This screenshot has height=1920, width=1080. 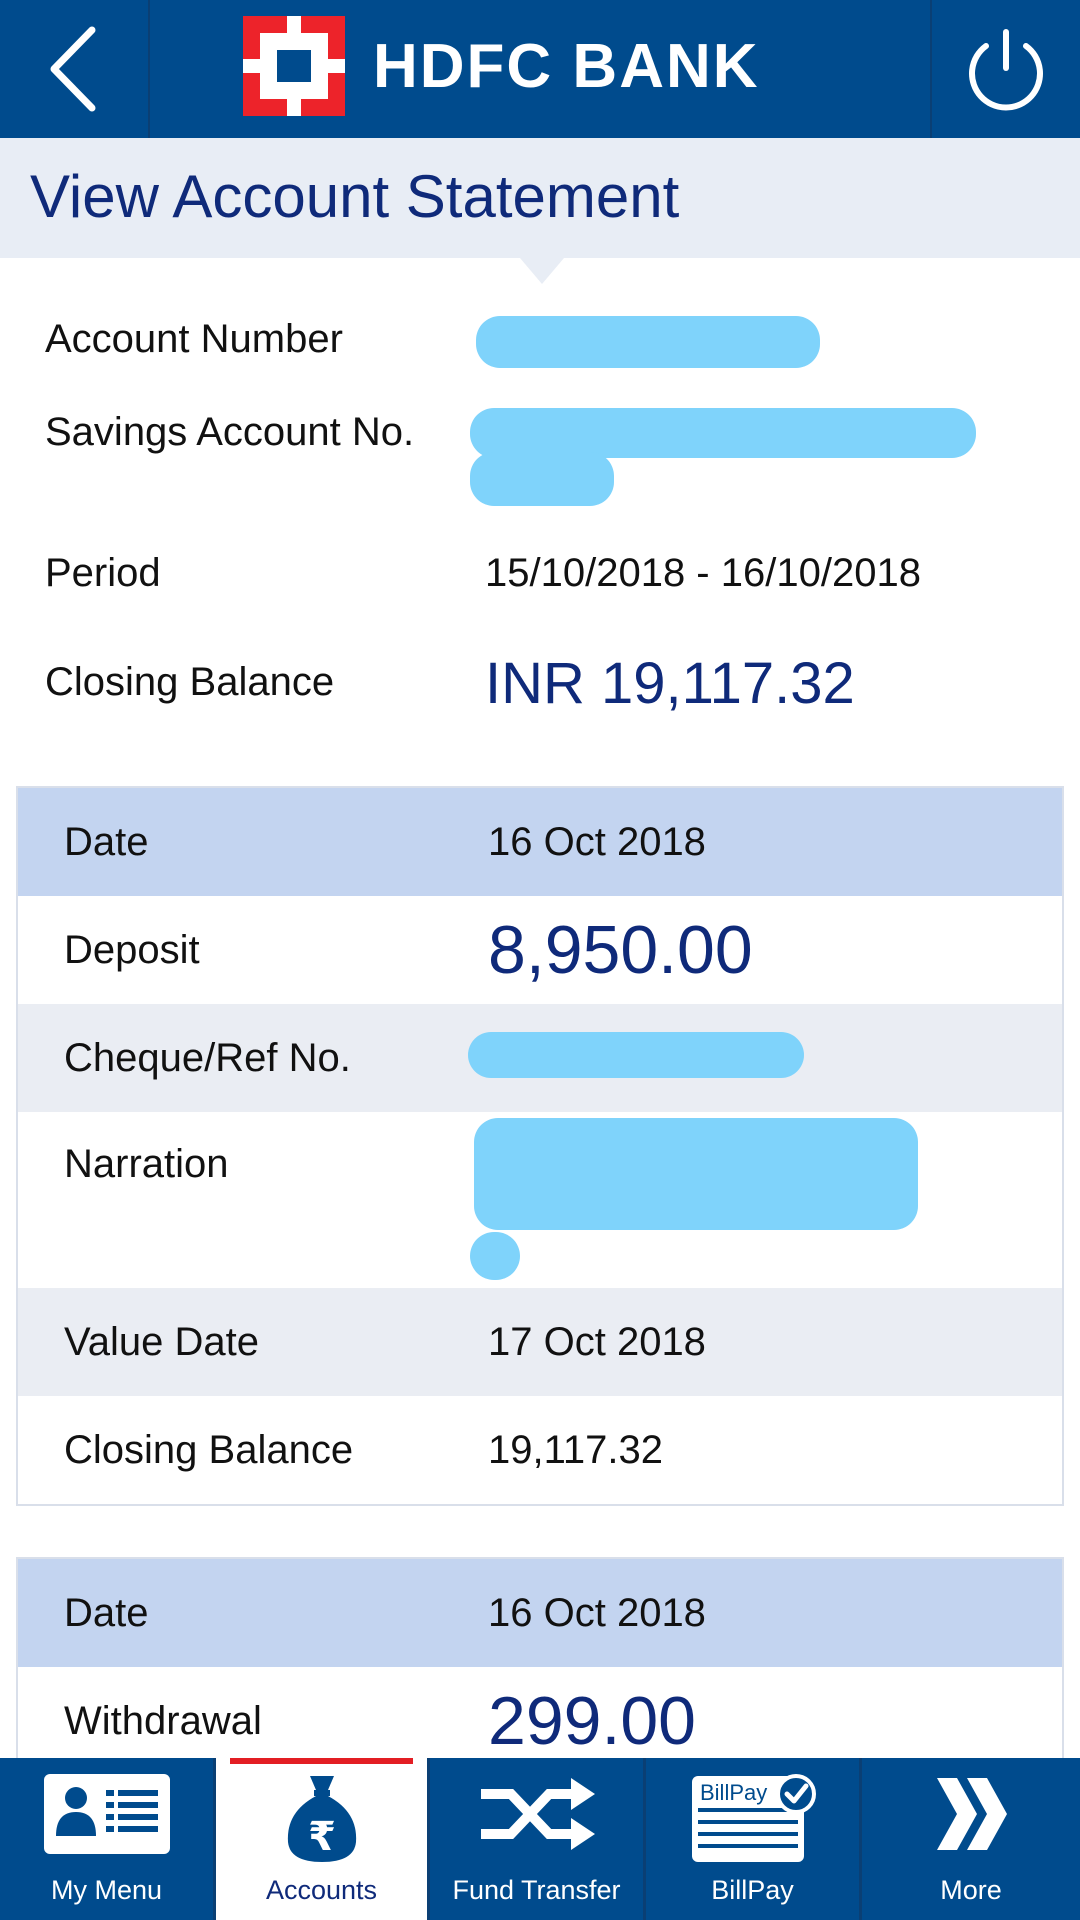 What do you see at coordinates (355, 196) in the screenshot?
I see `page-title: View Account Statement` at bounding box center [355, 196].